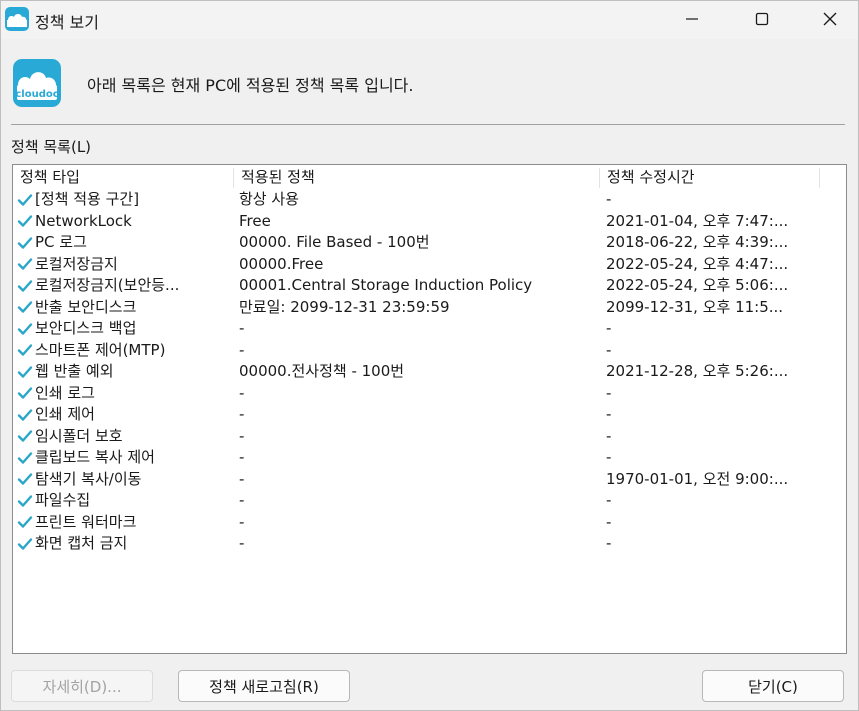 This screenshot has width=859, height=711. Describe the element at coordinates (36, 94) in the screenshot. I see `logo-text: cloudoc` at that location.